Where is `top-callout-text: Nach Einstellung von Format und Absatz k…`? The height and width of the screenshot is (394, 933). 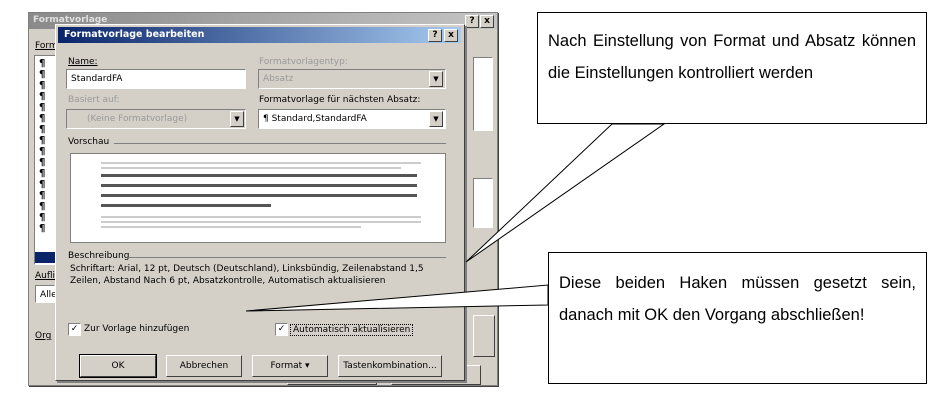
top-callout-text: Nach Einstellung von Format und Absatz k… is located at coordinates (732, 57).